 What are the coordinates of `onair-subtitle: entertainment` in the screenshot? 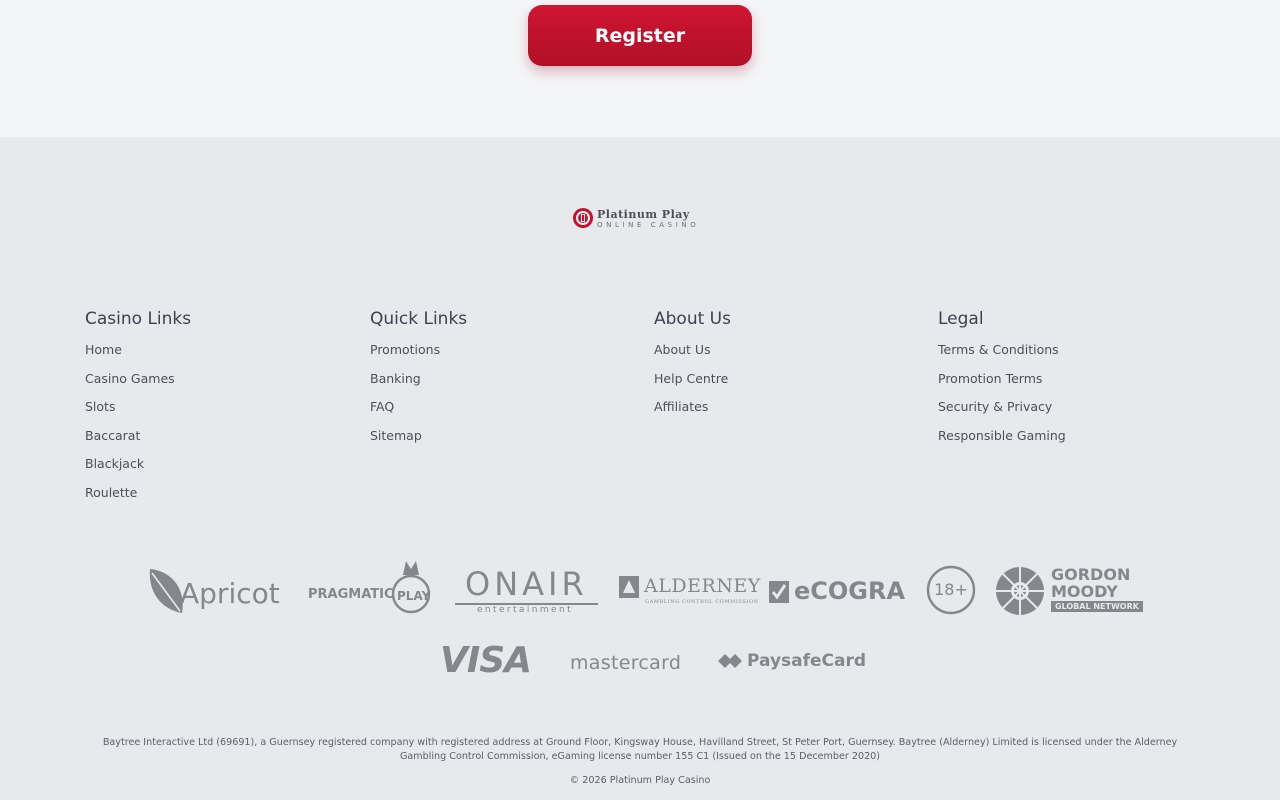 It's located at (525, 610).